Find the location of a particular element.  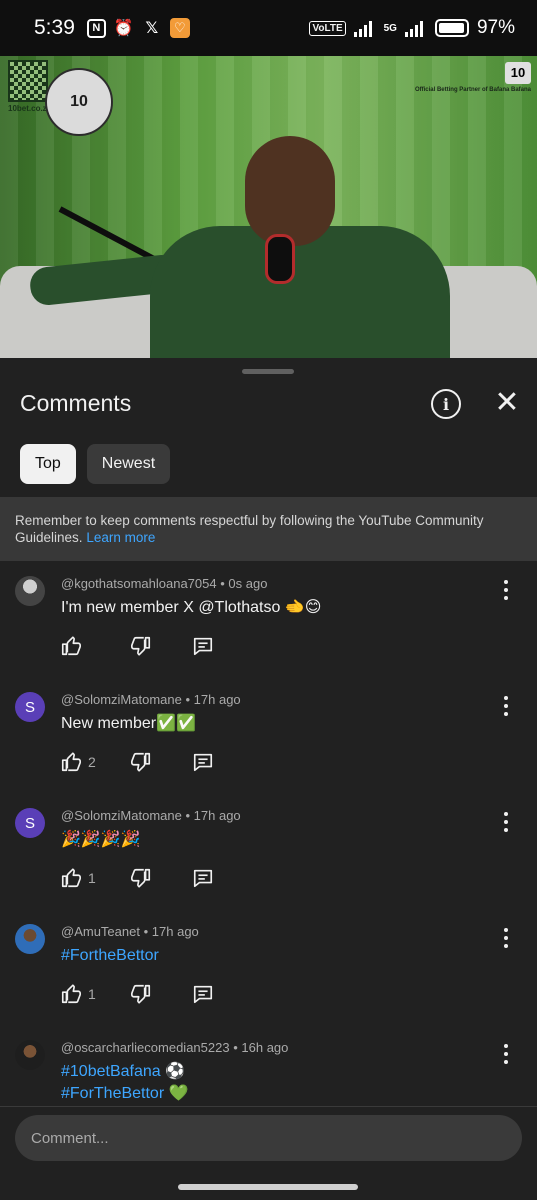

comment-actions is located at coordinates (145, 646).